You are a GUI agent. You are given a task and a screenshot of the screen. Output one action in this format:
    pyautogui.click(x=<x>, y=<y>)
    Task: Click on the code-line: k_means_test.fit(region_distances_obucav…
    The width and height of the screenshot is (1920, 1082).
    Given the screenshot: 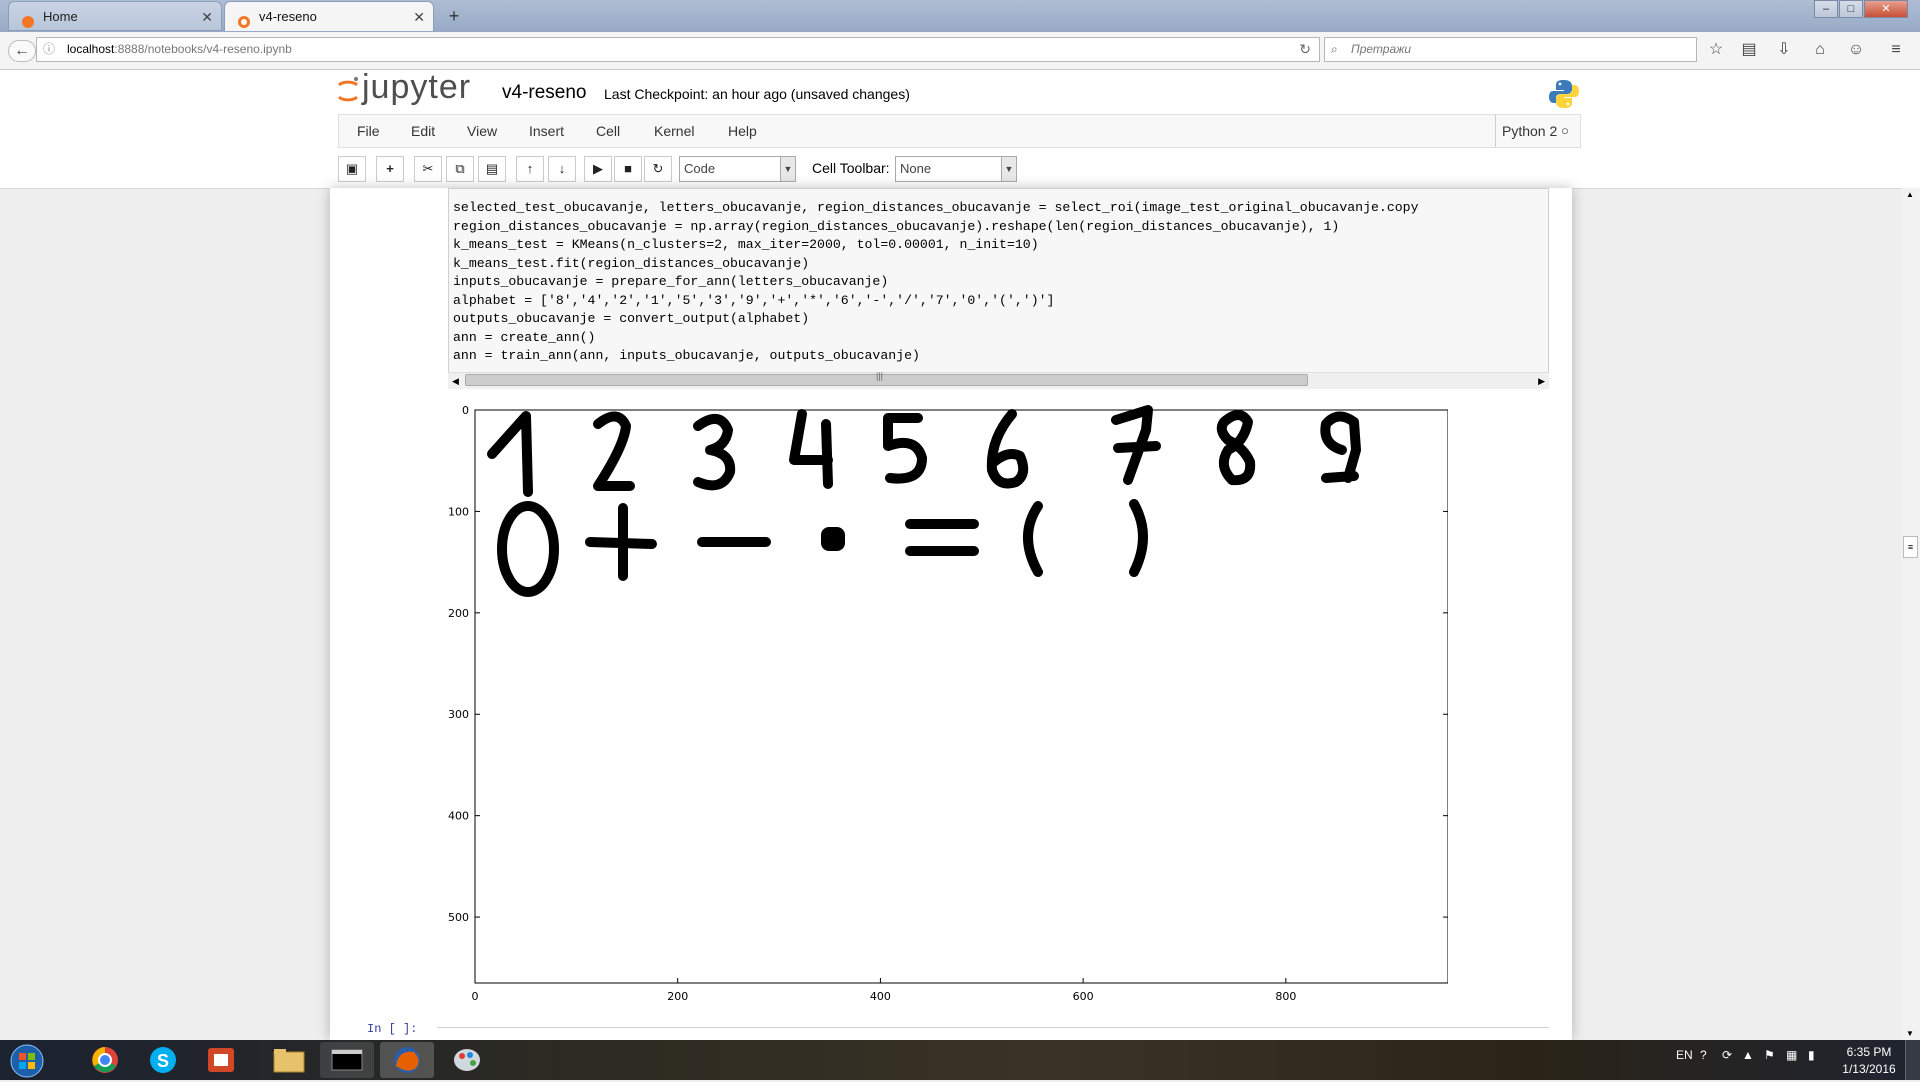 What is the action you would take?
    pyautogui.click(x=631, y=263)
    